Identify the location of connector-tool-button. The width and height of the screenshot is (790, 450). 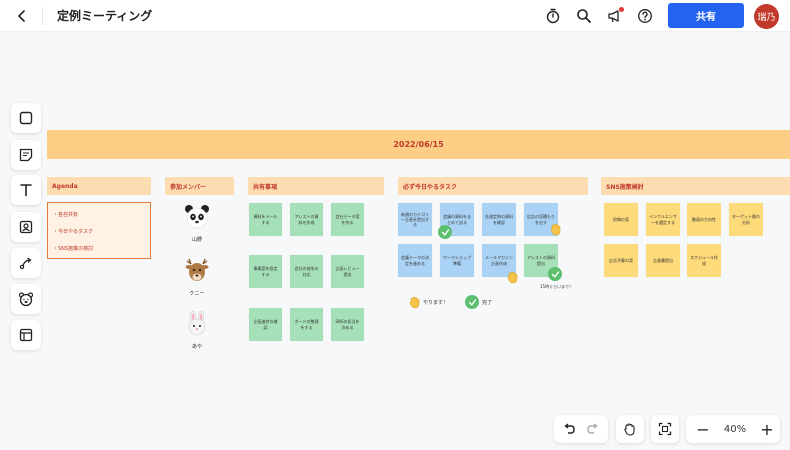
(26, 263).